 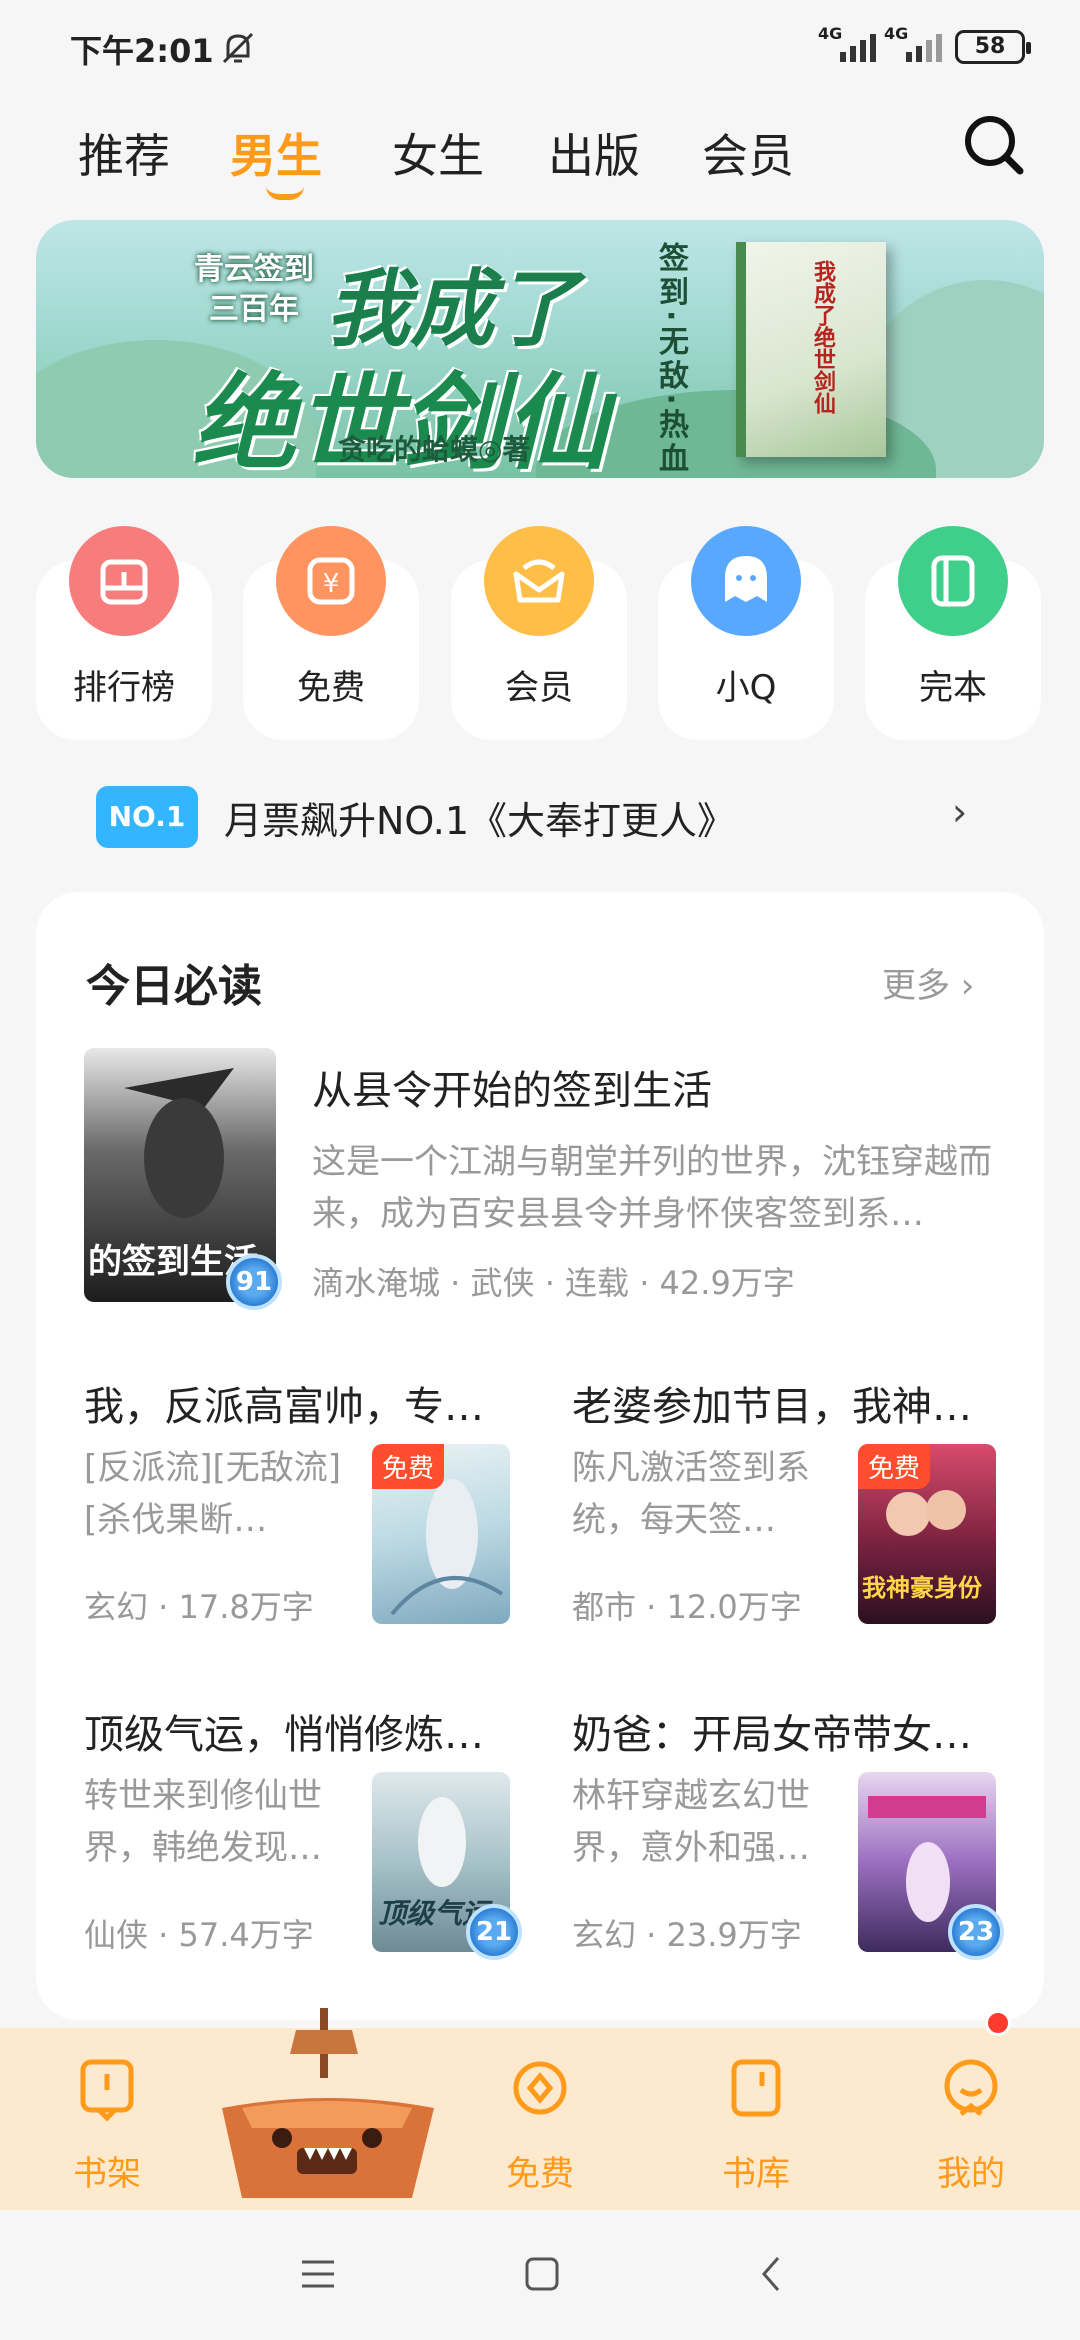 I want to click on grid-book-meta: 玄幻 · 17.8万字, so click(x=199, y=1607).